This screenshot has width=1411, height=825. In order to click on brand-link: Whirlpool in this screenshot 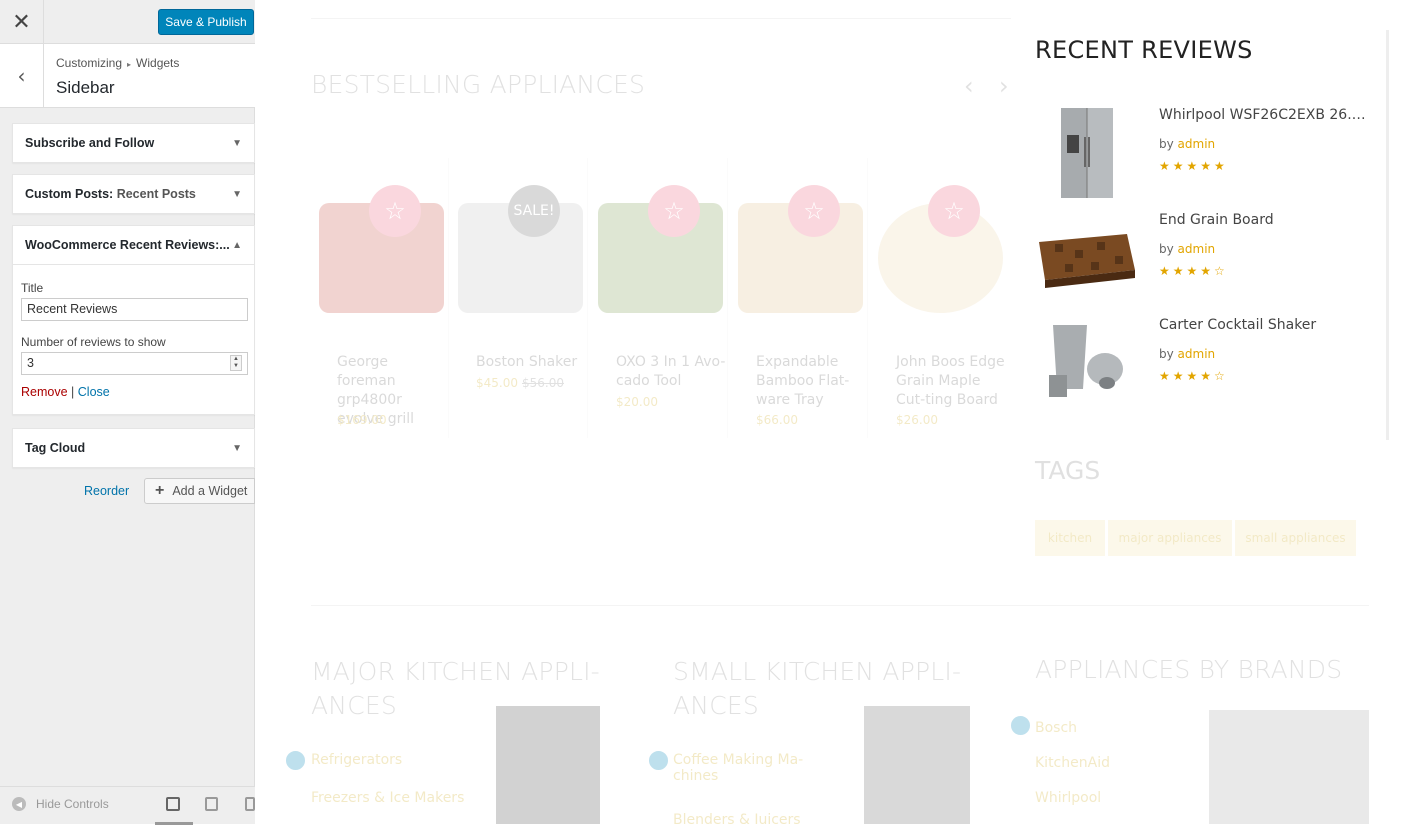, I will do `click(1068, 798)`.